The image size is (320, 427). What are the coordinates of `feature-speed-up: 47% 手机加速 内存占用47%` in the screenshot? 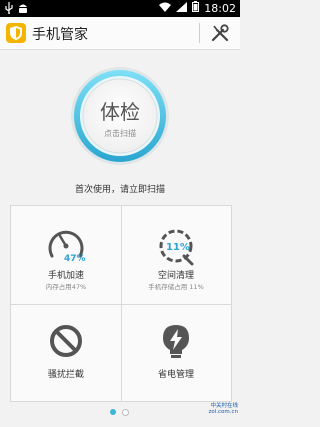 It's located at (66, 255).